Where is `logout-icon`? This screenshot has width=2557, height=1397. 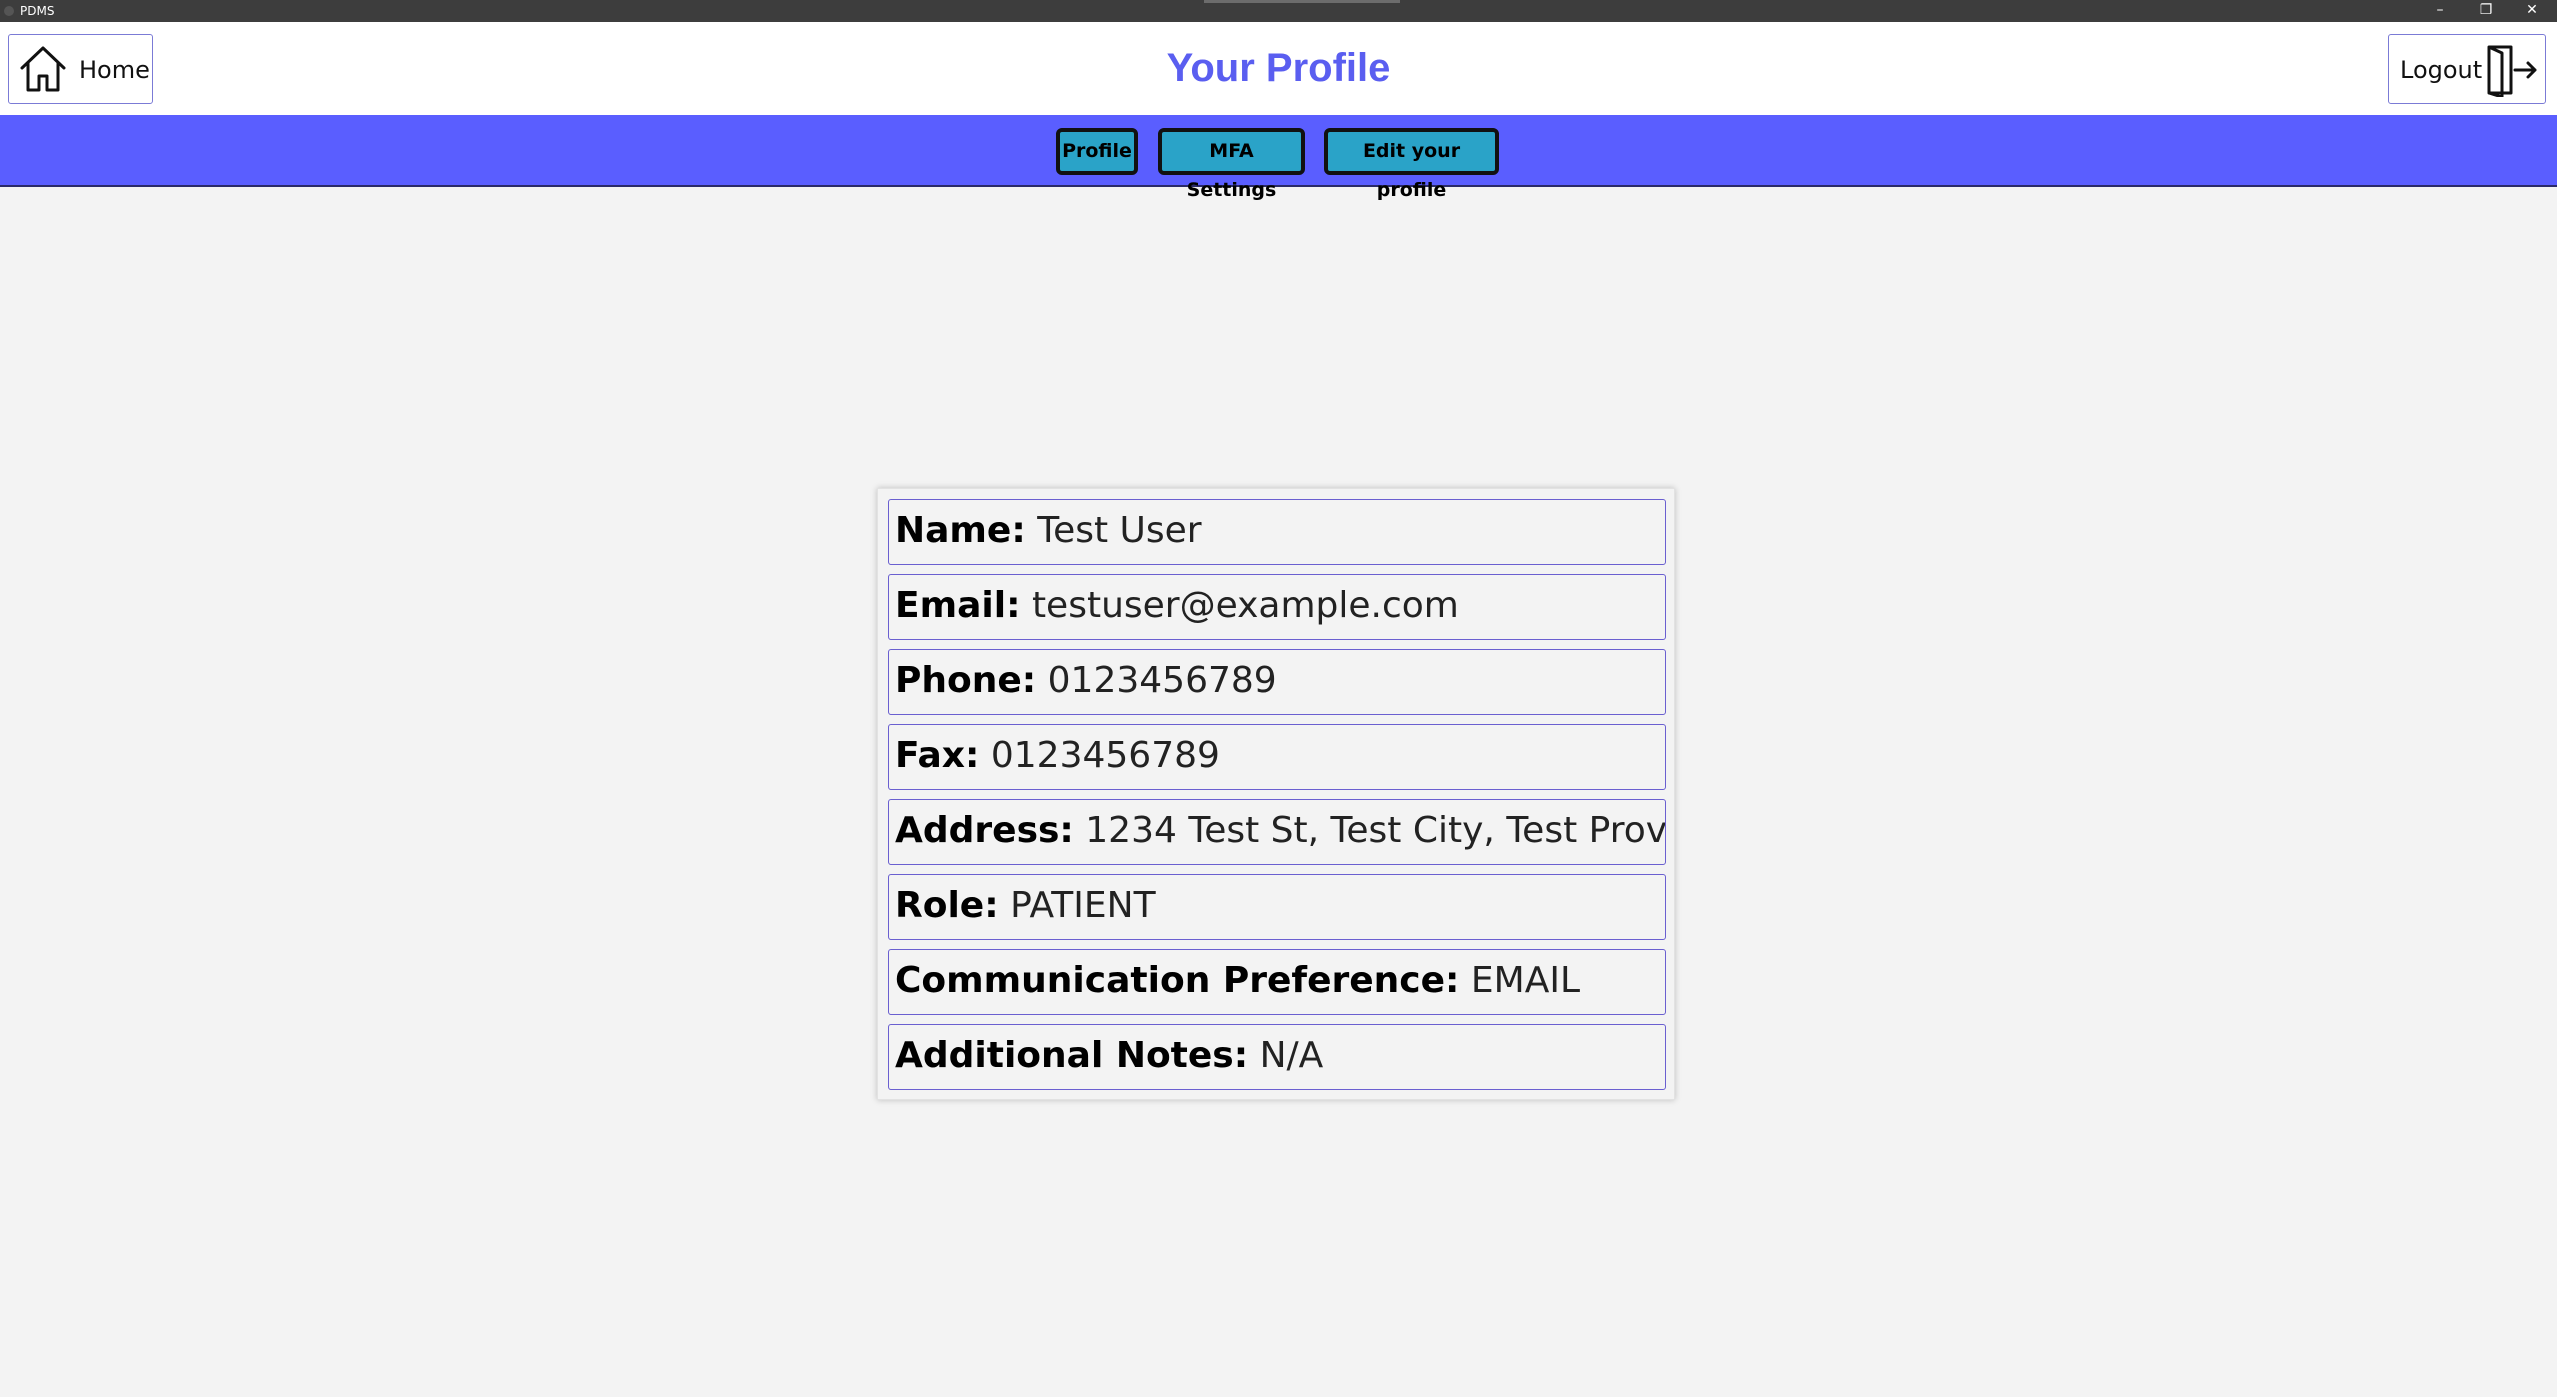
logout-icon is located at coordinates (2512, 71).